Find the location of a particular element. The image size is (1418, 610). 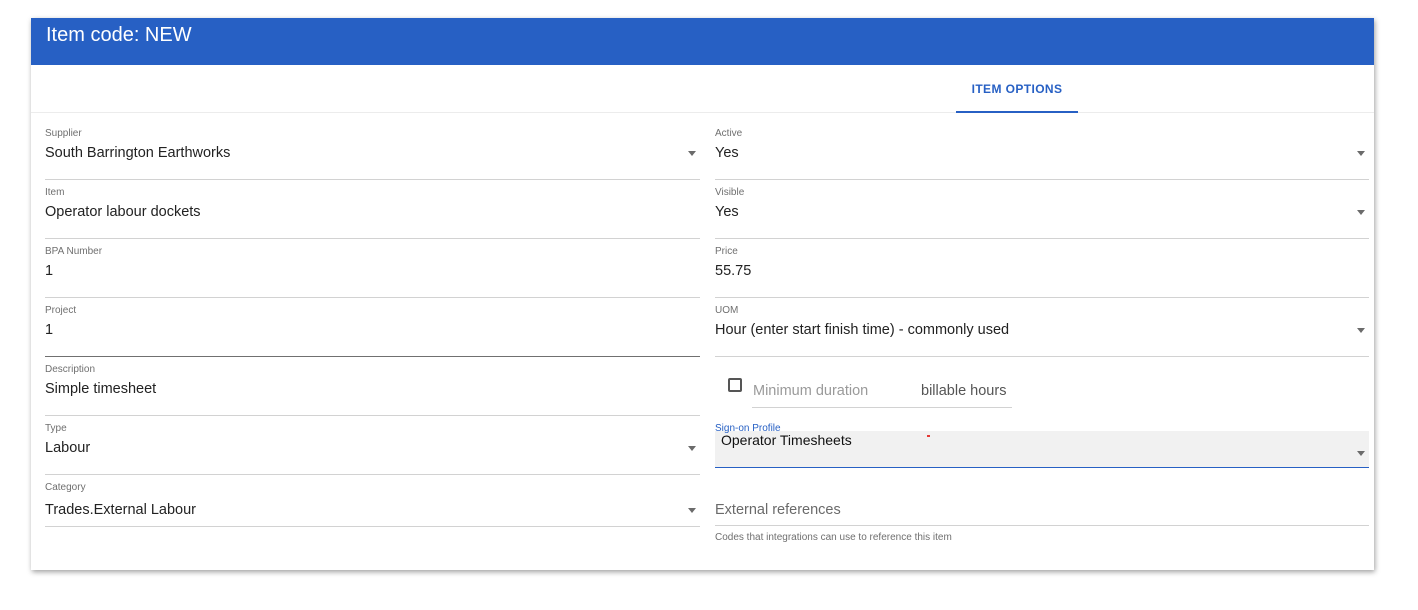

minimum-duration-checkbox is located at coordinates (735, 385).